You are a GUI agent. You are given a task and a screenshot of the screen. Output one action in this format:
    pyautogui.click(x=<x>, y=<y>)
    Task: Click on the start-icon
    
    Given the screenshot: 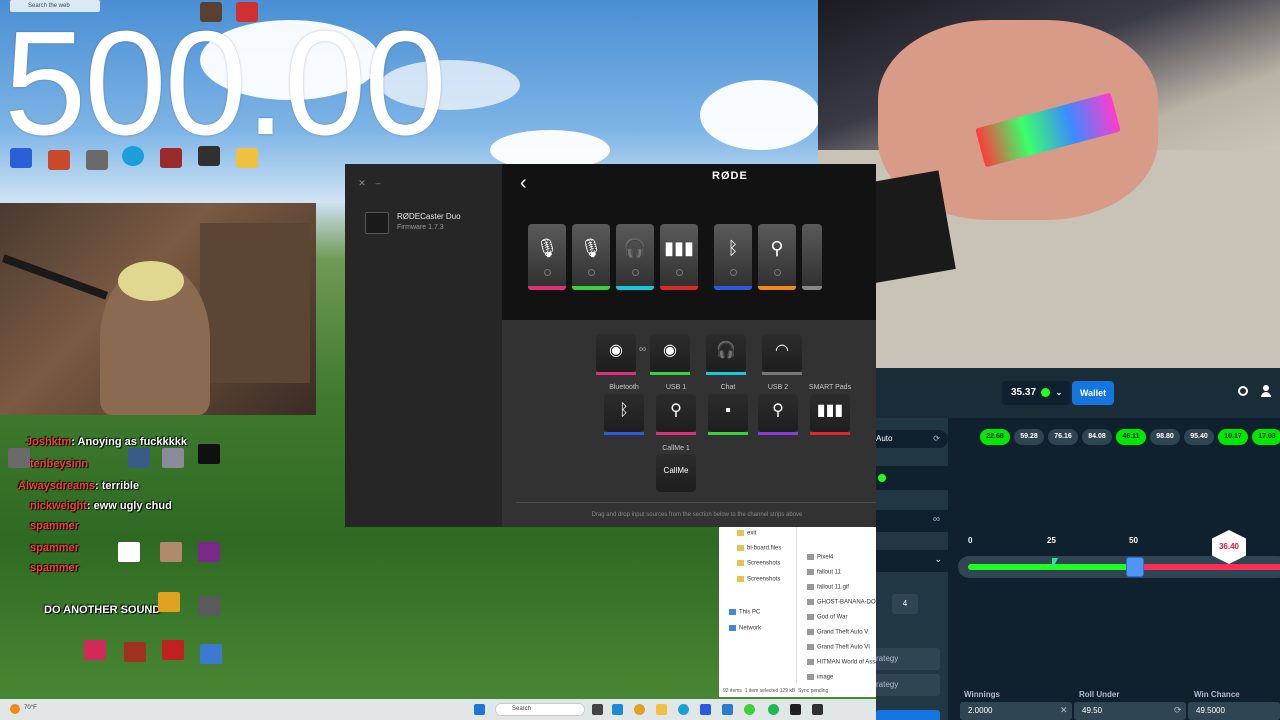 What is the action you would take?
    pyautogui.click(x=479, y=709)
    